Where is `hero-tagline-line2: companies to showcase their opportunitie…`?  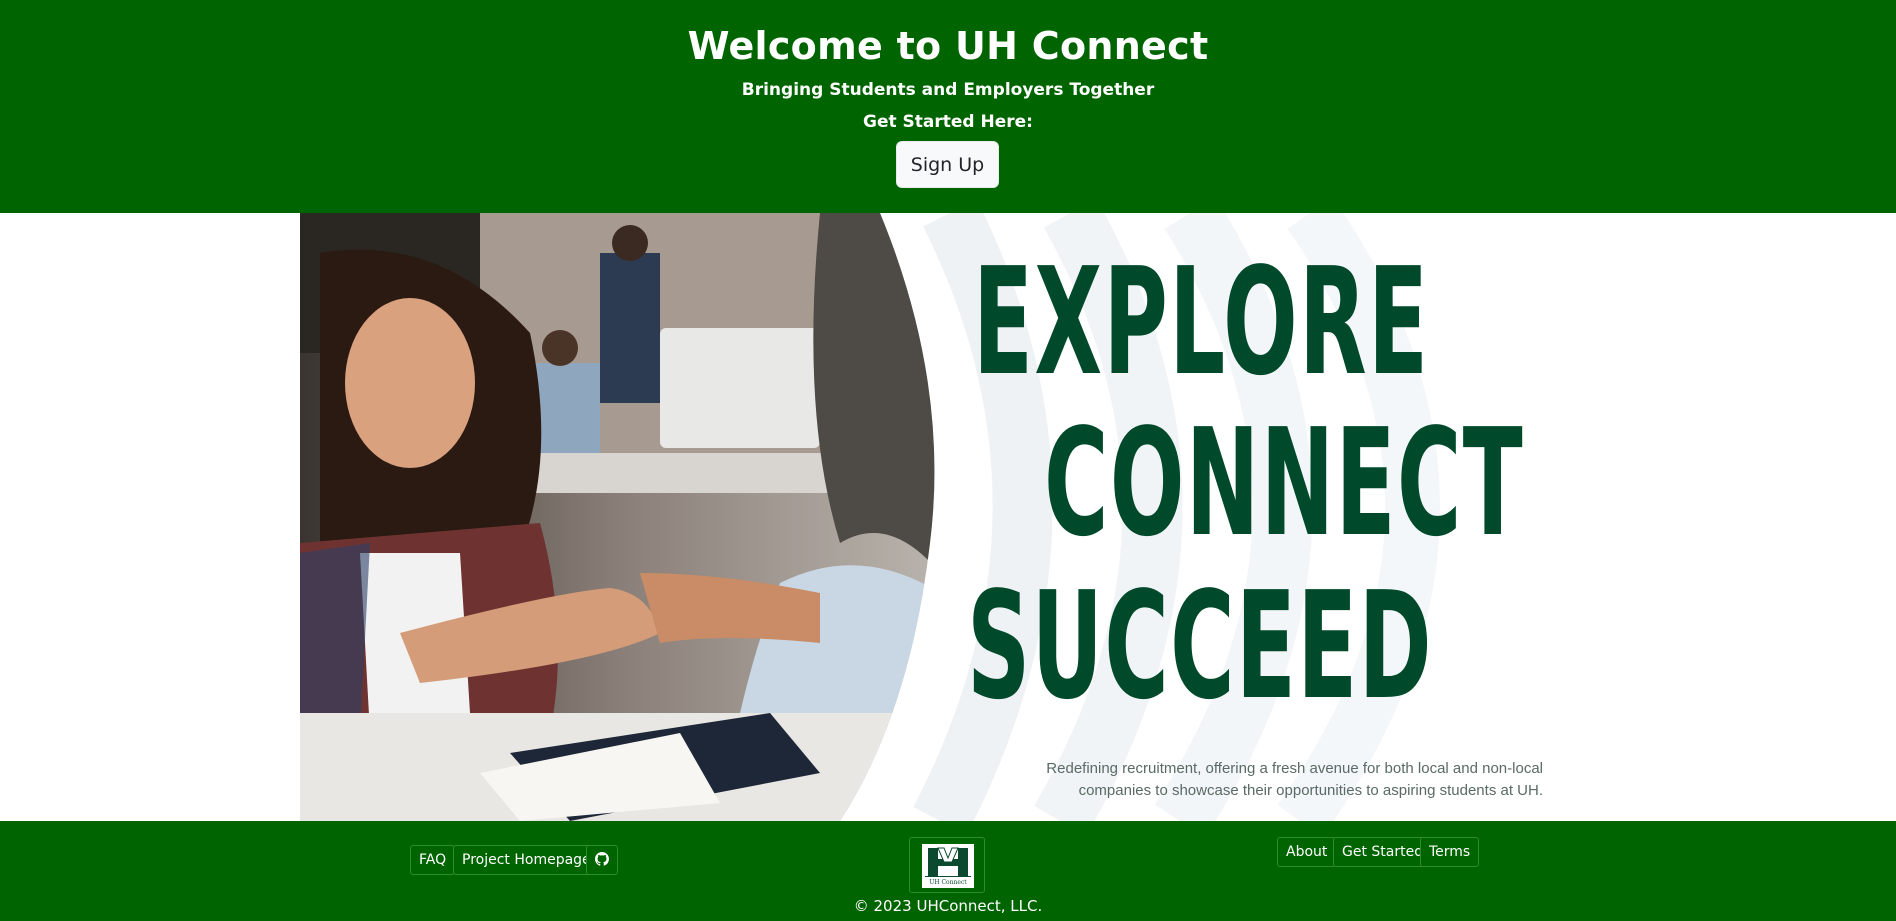 hero-tagline-line2: companies to showcase their opportunitie… is located at coordinates (1310, 790).